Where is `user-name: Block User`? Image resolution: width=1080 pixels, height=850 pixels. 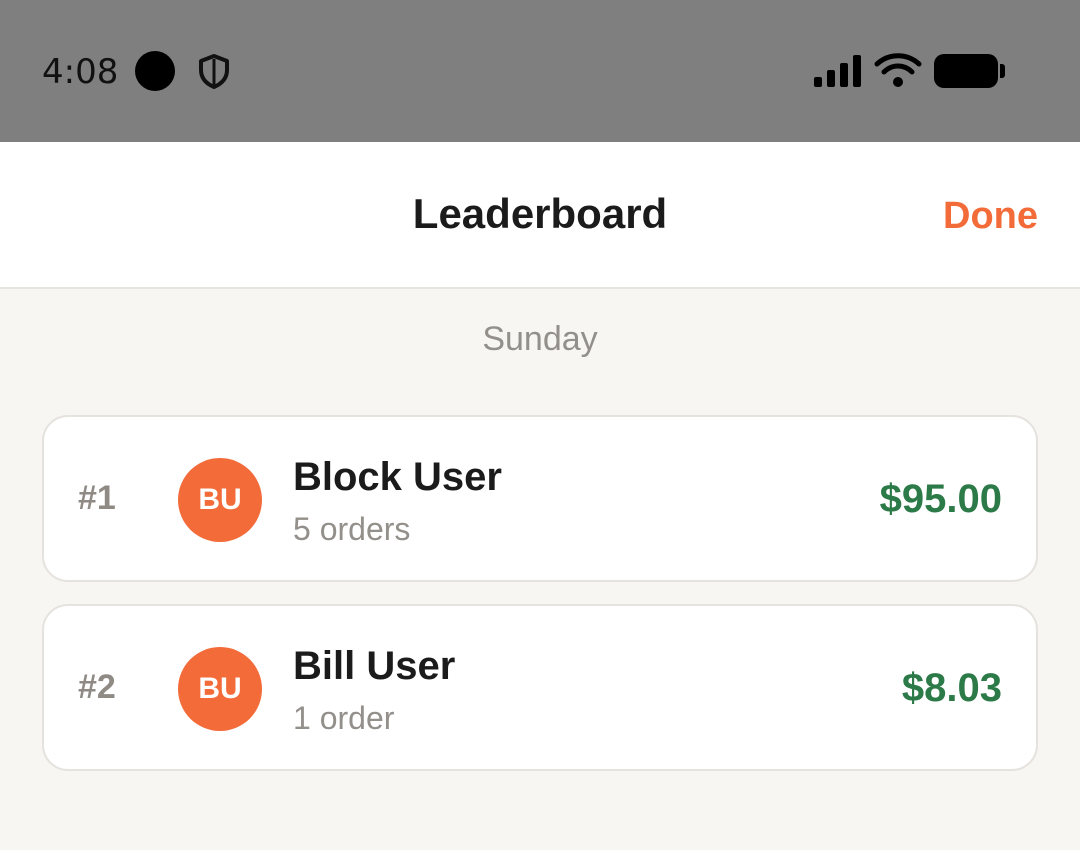
user-name: Block User is located at coordinates (397, 477).